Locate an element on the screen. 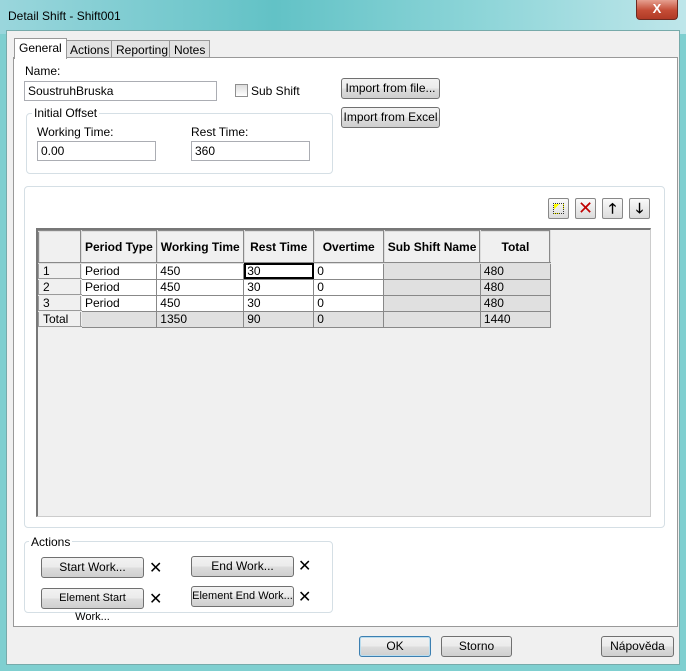 The height and width of the screenshot is (671, 686). close-button: X is located at coordinates (657, 10).